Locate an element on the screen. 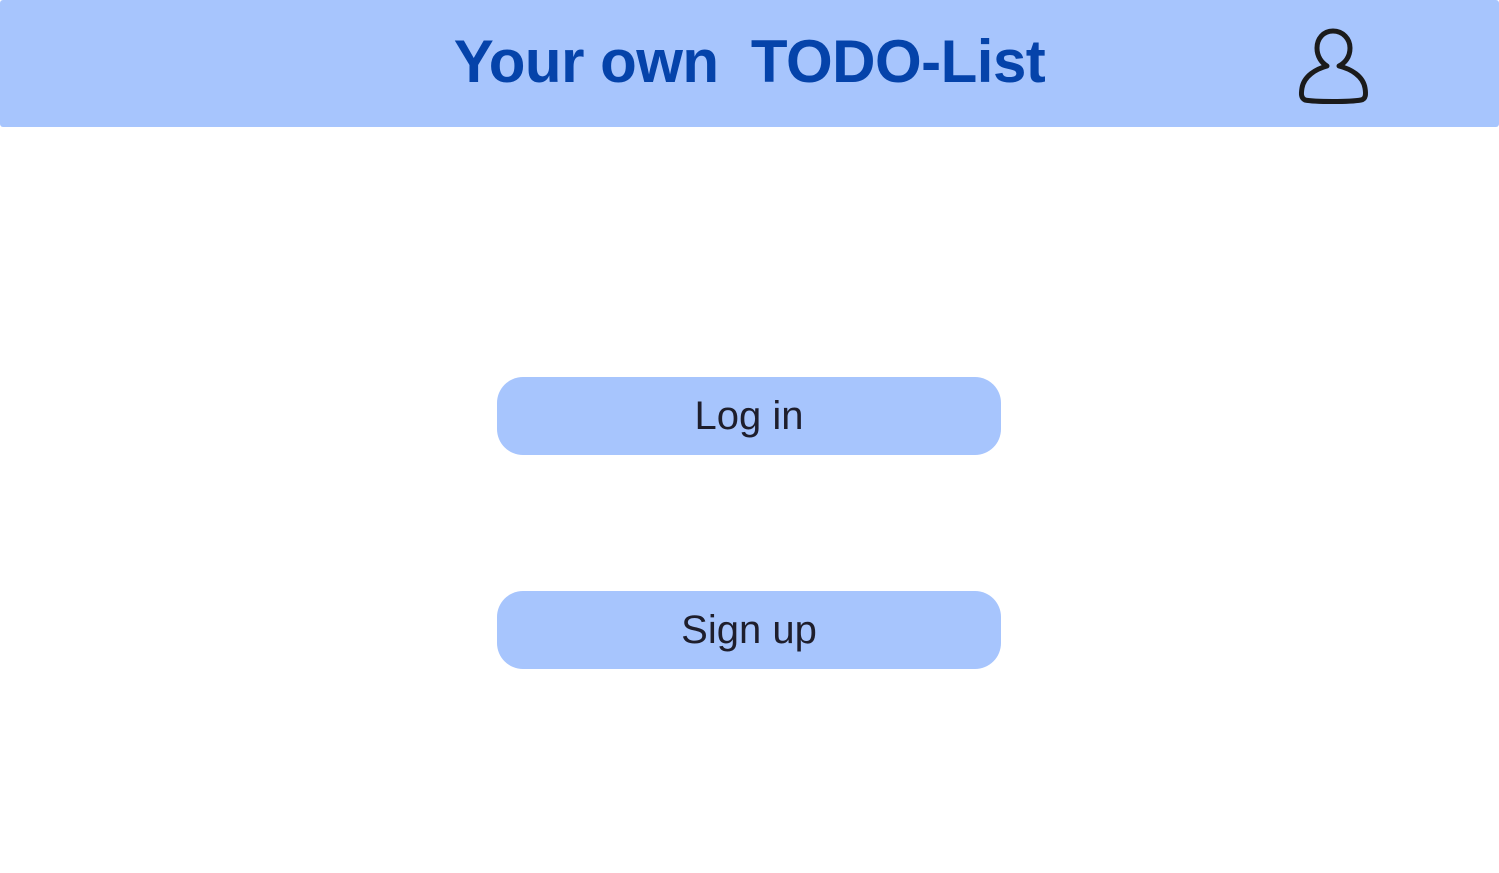  app-header: Your own TODO-List is located at coordinates (749, 63).